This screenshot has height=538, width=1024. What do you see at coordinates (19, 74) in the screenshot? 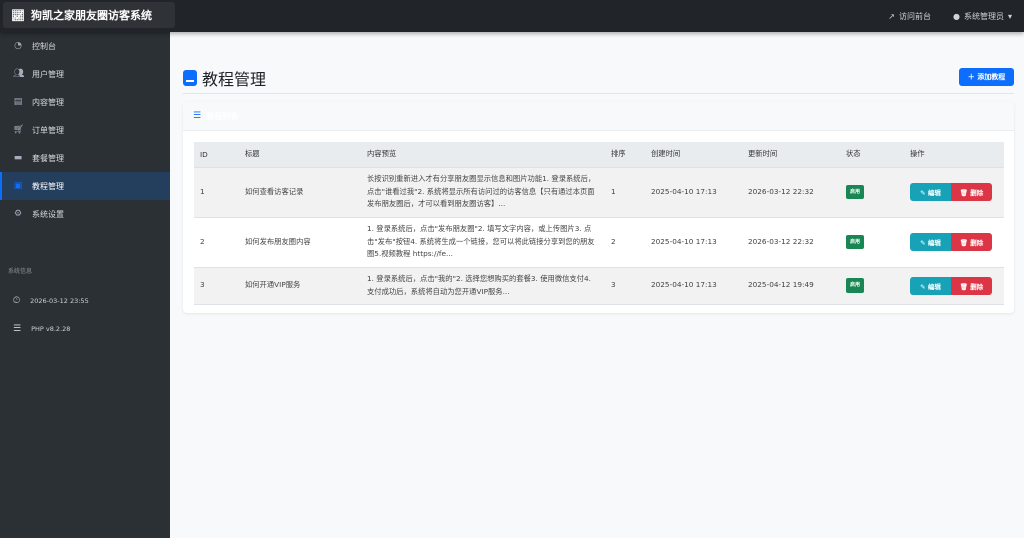
I see `users-icon: 👥︎` at bounding box center [19, 74].